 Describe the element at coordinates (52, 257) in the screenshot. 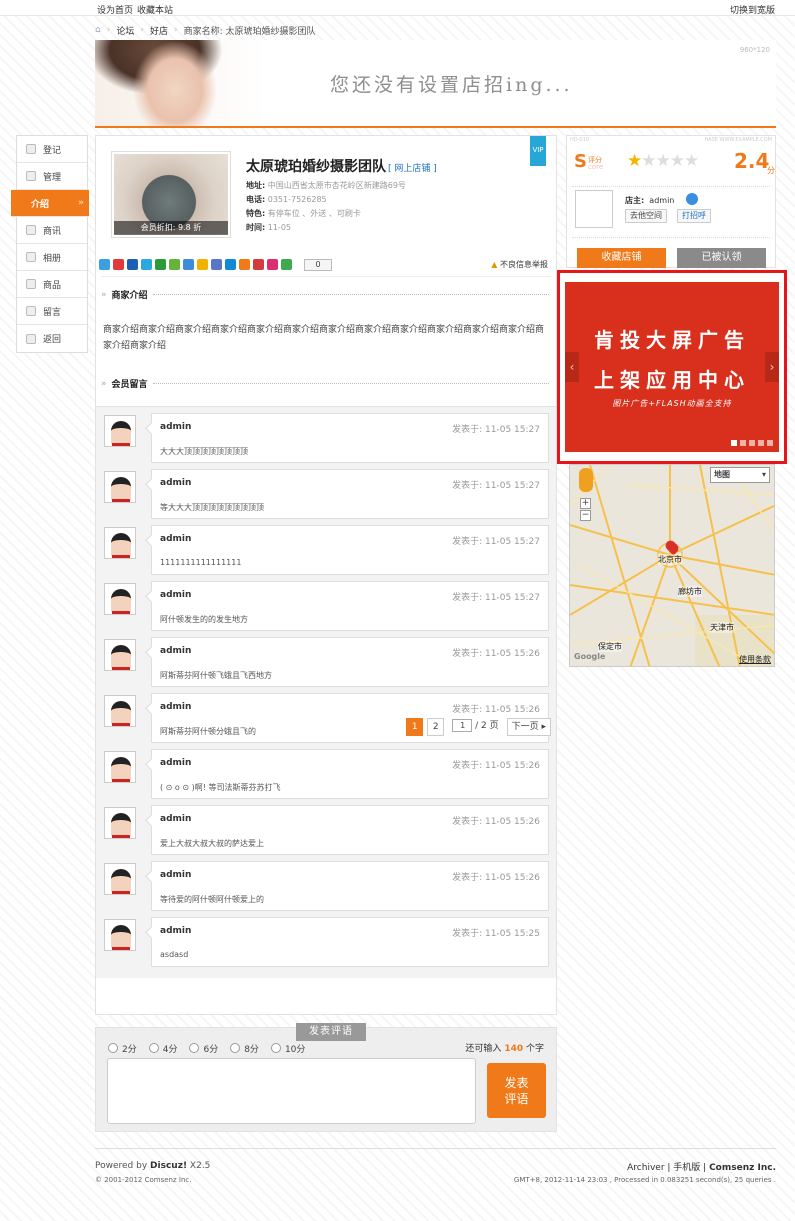

I see `nav-album: 相册` at that location.